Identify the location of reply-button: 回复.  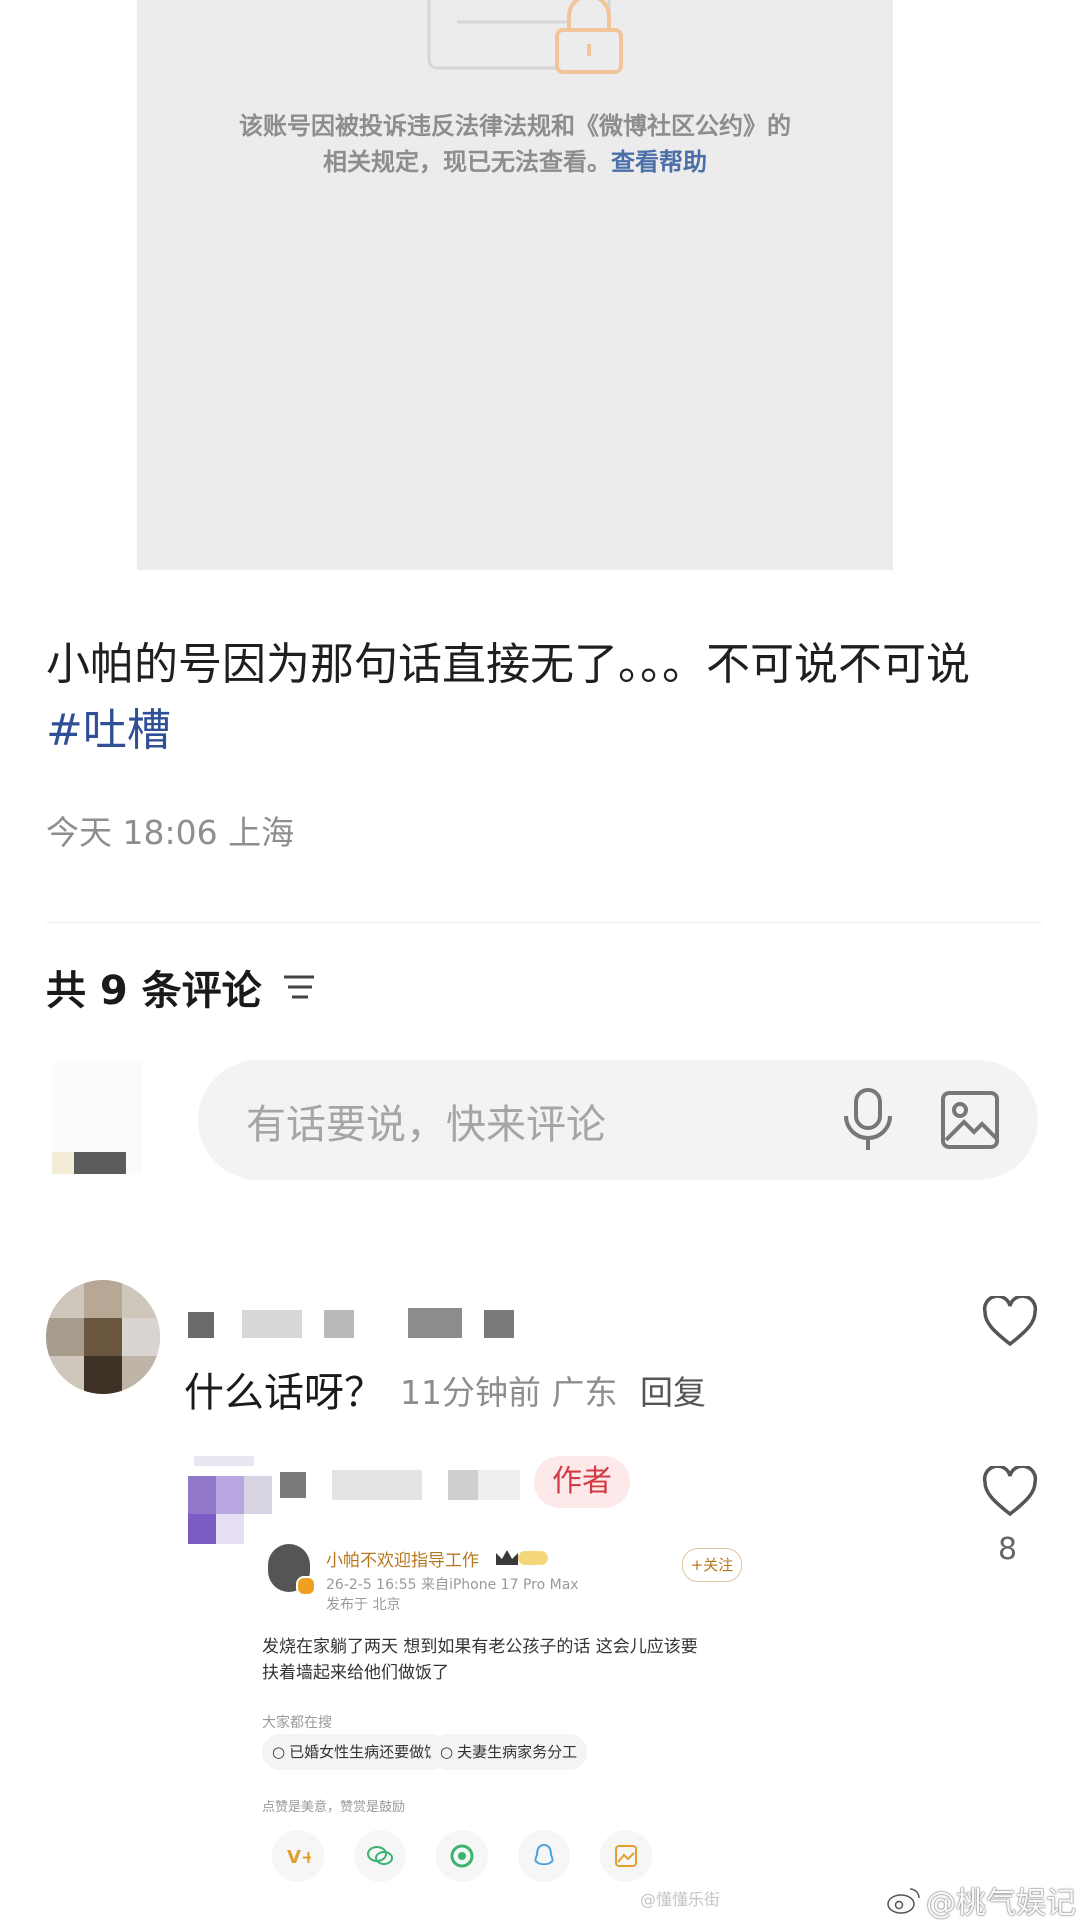
(673, 1390).